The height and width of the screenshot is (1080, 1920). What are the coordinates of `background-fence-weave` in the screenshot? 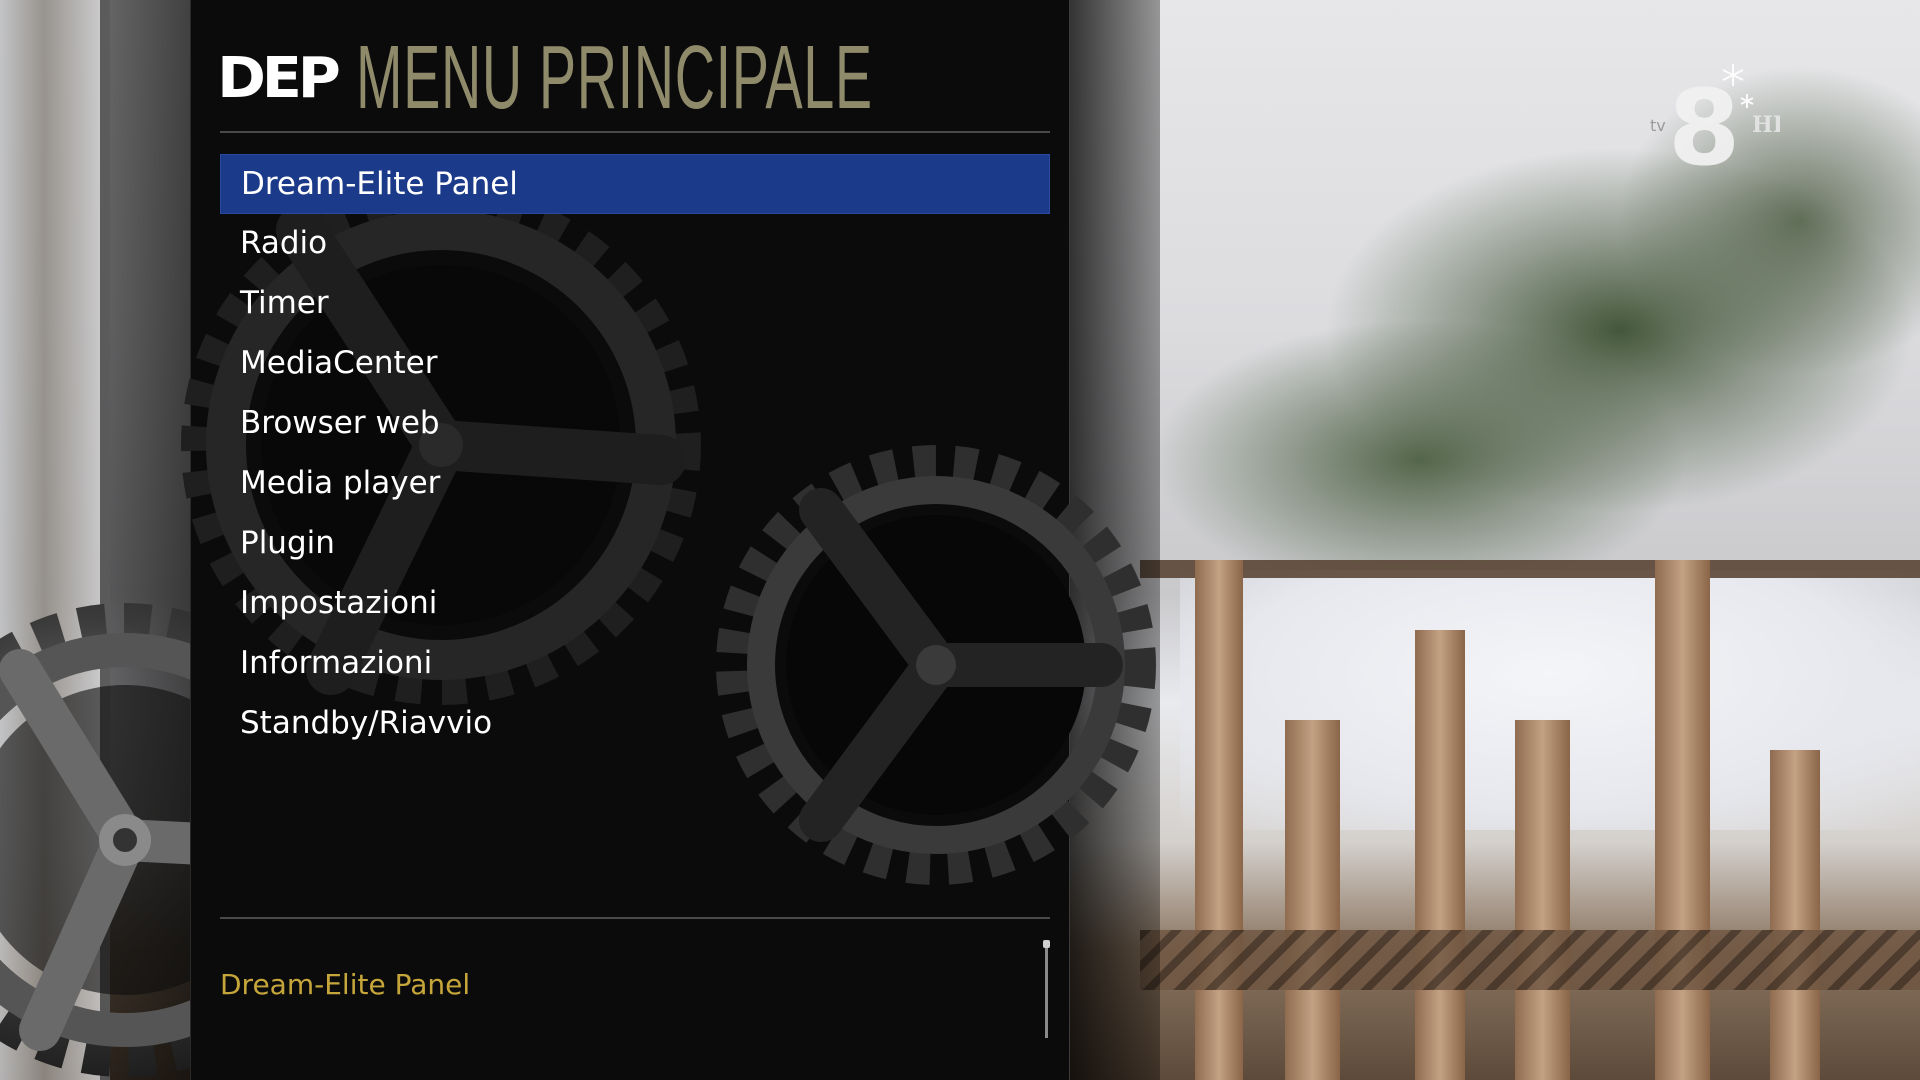 It's located at (1530, 960).